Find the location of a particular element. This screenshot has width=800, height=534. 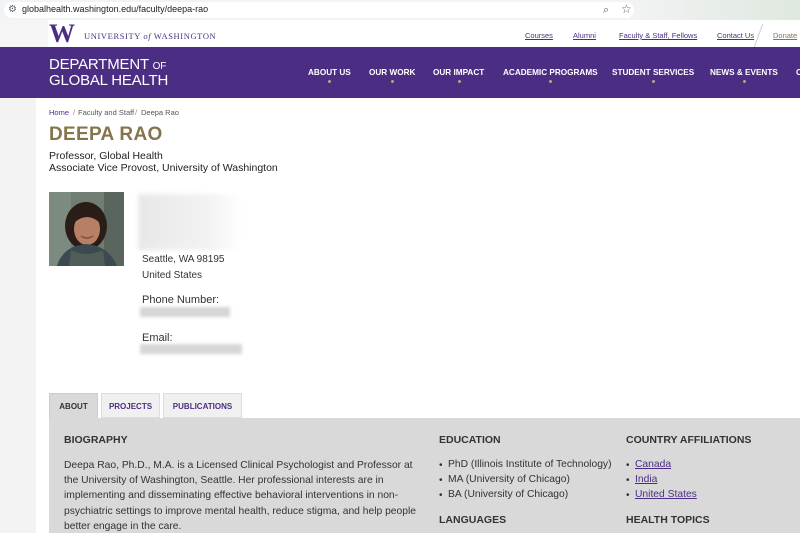

country-link-canada: Canada is located at coordinates (653, 464).